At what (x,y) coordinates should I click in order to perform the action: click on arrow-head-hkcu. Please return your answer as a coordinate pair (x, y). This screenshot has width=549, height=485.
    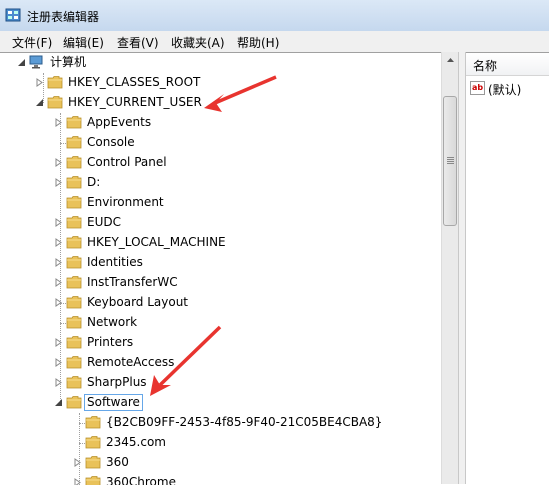
    Looking at the image, I should click on (214, 103).